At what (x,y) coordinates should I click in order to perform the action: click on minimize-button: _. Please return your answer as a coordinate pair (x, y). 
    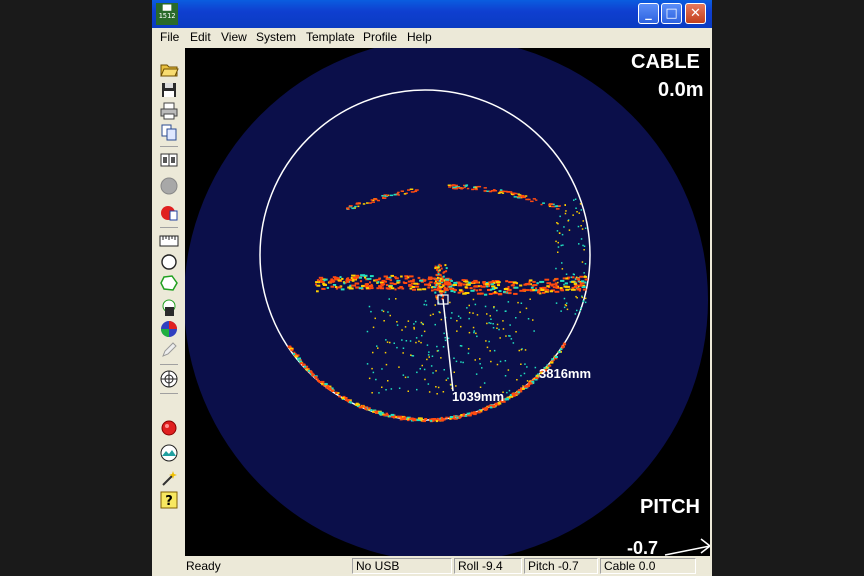
    Looking at the image, I should click on (648, 13).